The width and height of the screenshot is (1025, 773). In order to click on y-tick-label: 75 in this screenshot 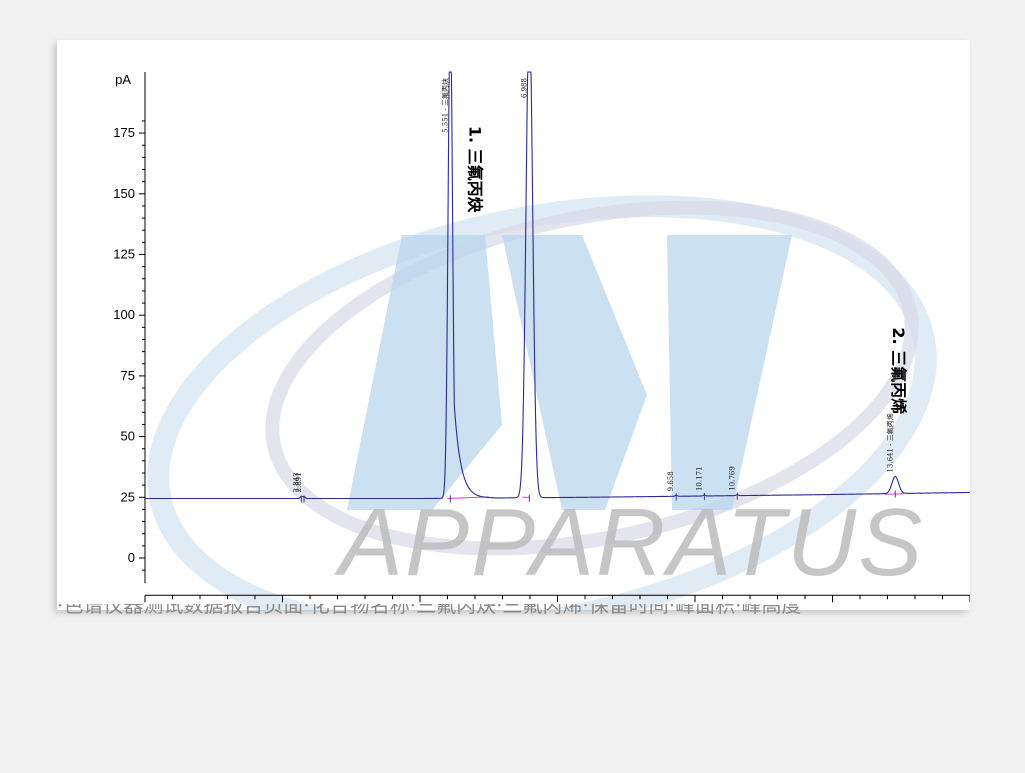, I will do `click(128, 375)`.